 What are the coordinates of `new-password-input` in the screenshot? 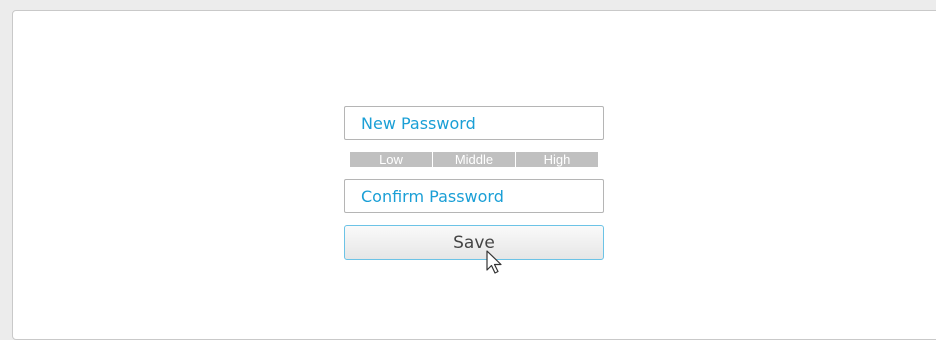 It's located at (474, 123).